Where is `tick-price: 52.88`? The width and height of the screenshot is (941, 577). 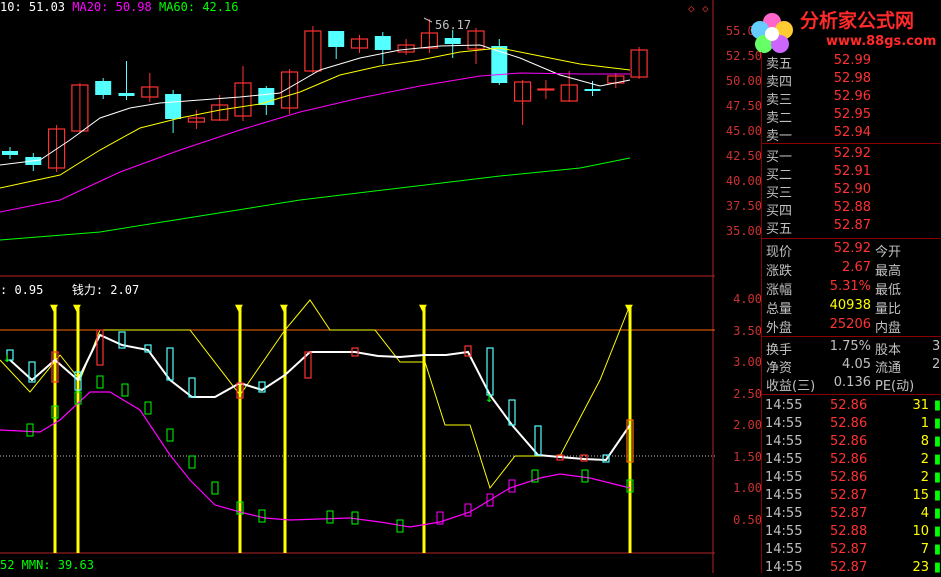 tick-price: 52.88 is located at coordinates (849, 531).